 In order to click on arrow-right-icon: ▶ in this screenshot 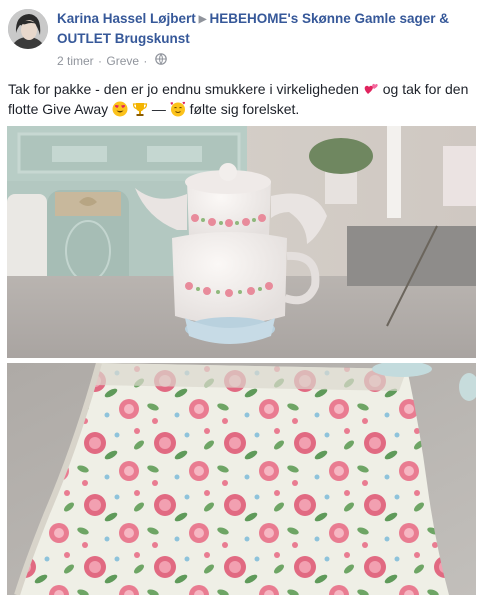, I will do `click(202, 19)`.